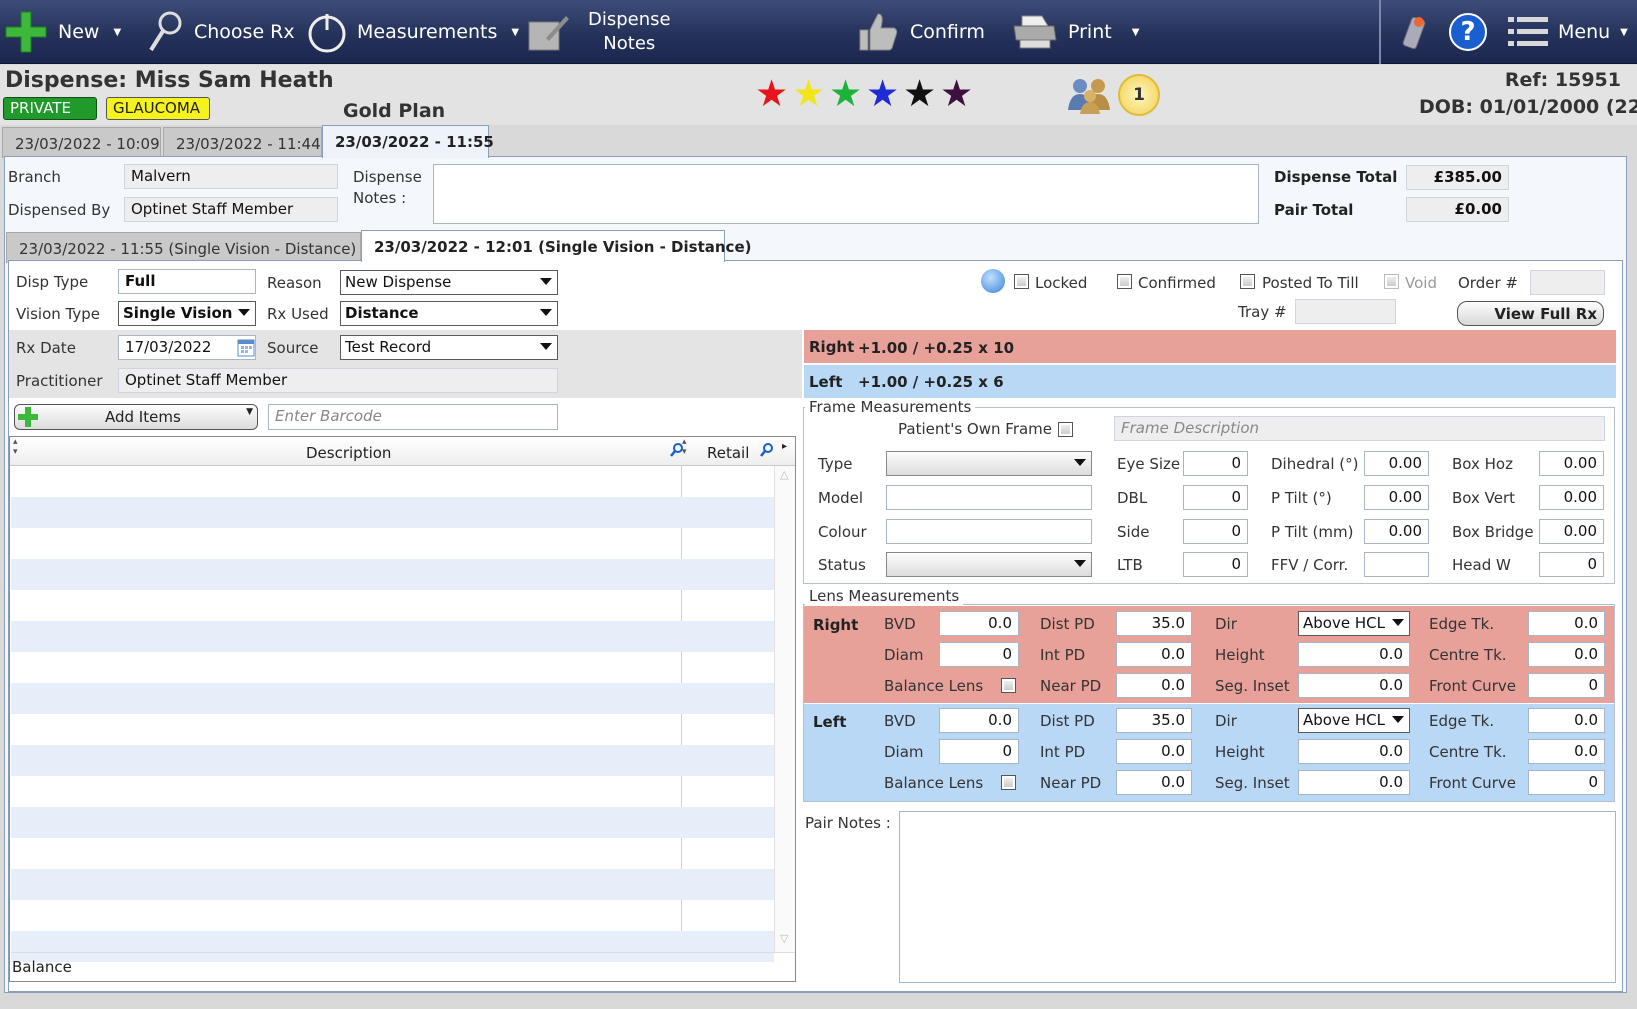 The image size is (1637, 1009). What do you see at coordinates (767, 452) in the screenshot?
I see `filter-search-icon` at bounding box center [767, 452].